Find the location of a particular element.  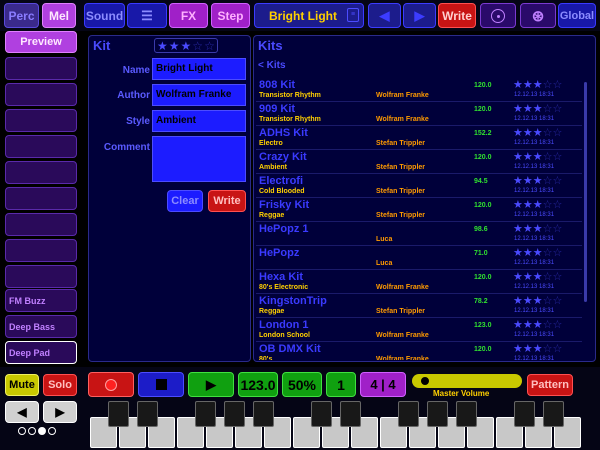

mute-button: Mute is located at coordinates (22, 385).